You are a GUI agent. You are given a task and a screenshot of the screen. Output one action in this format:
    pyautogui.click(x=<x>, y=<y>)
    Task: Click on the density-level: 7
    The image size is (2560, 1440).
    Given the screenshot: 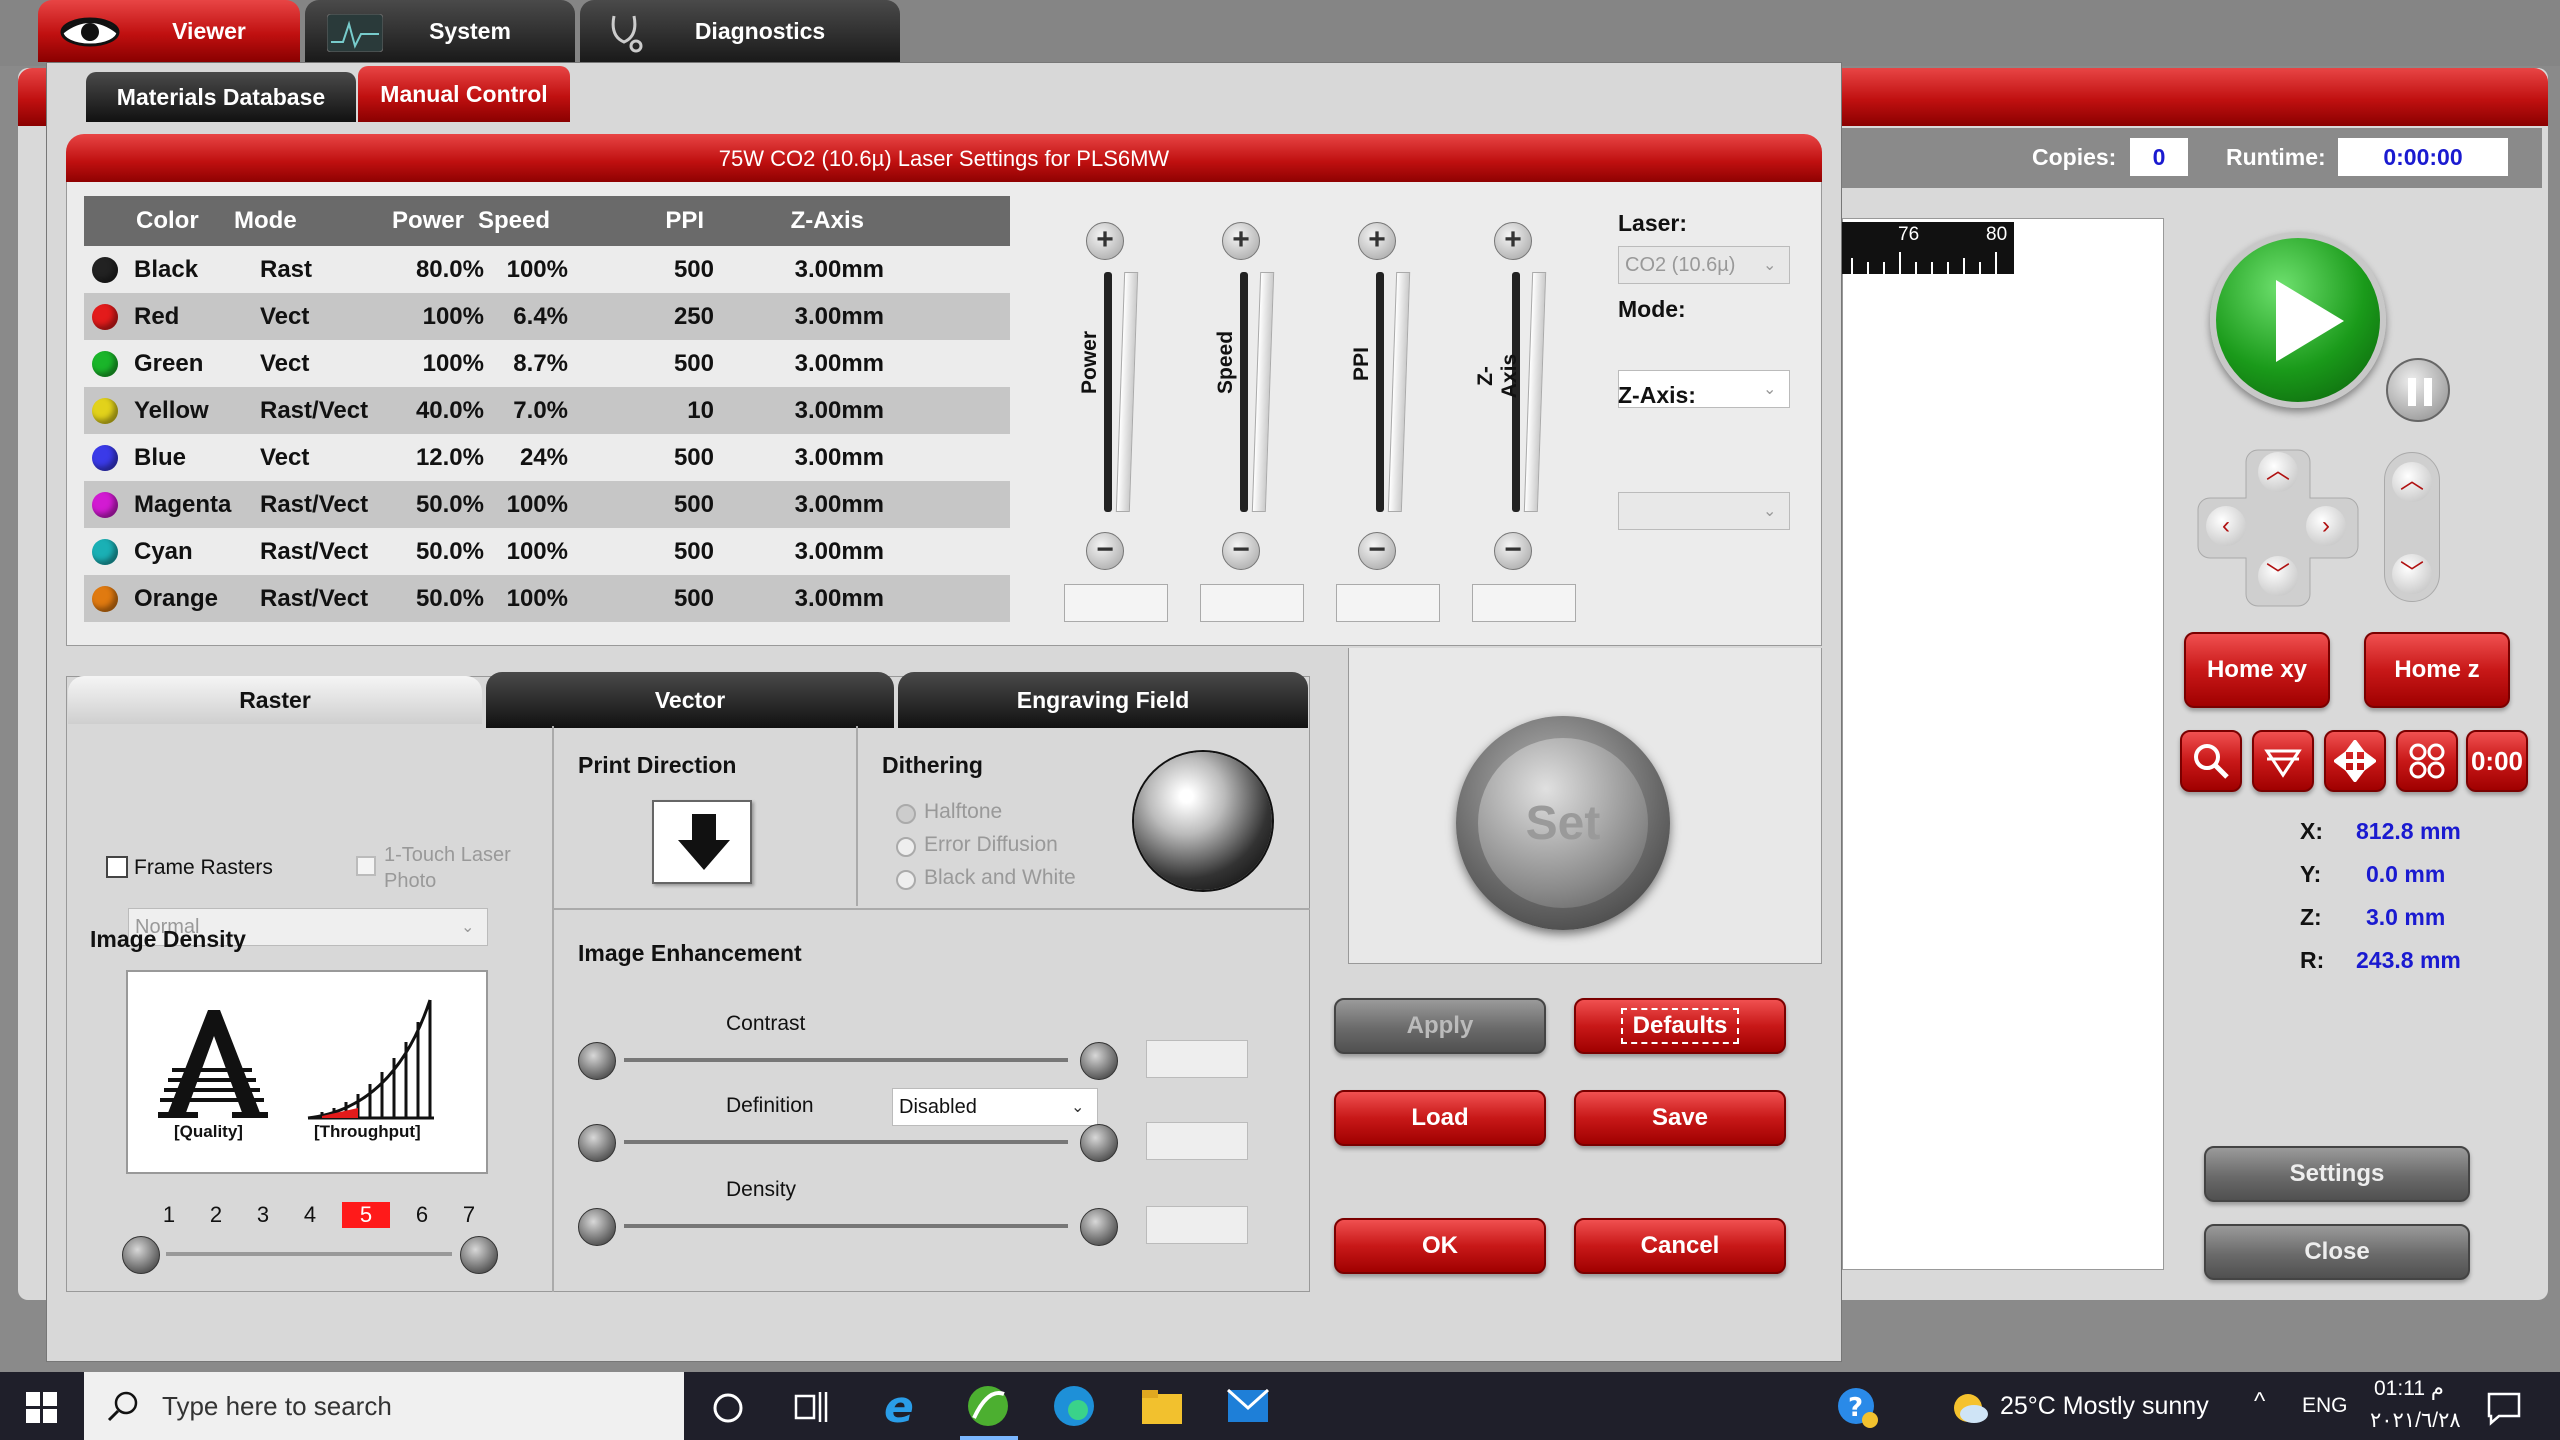 What is the action you would take?
    pyautogui.click(x=469, y=1215)
    